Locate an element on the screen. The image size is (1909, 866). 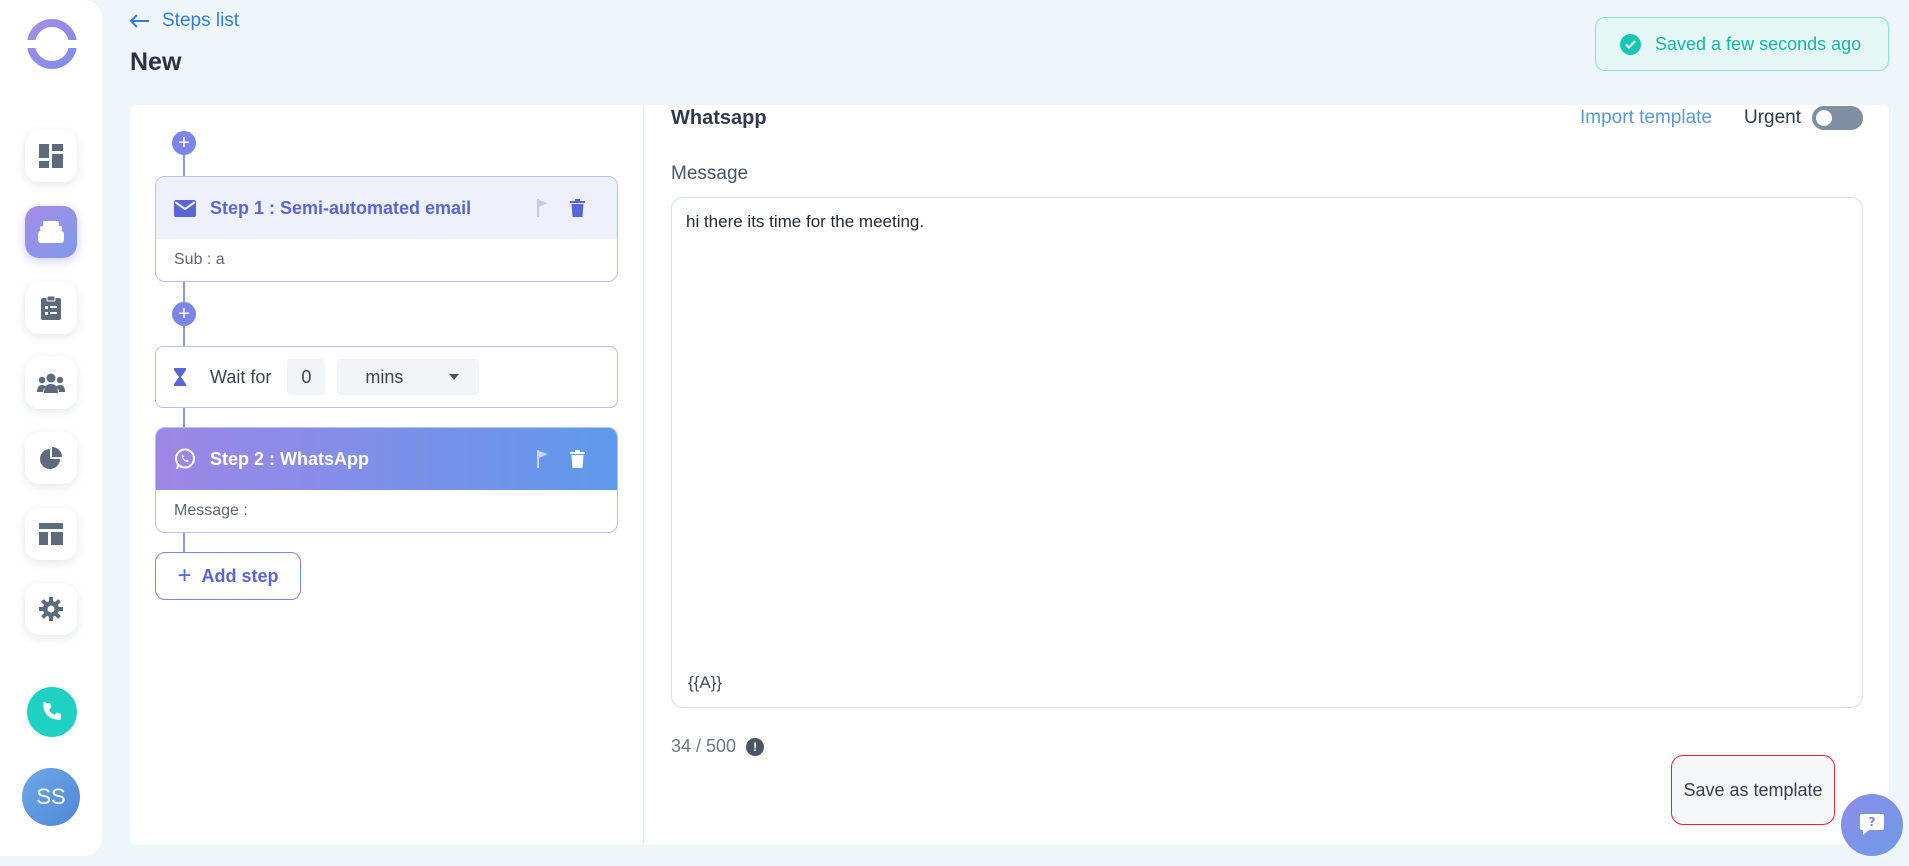
sidebar-item-templates is located at coordinates (51, 534).